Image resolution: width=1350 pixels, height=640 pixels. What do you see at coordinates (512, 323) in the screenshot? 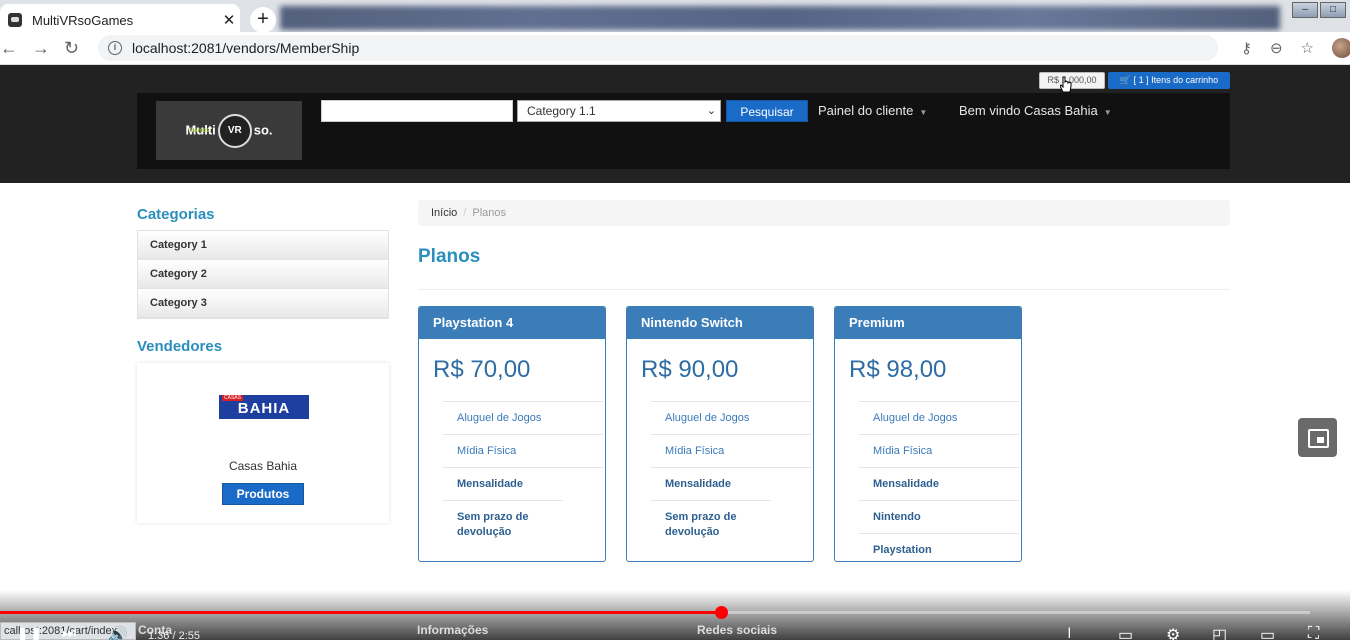
I see `plan-name: Playstation 4` at bounding box center [512, 323].